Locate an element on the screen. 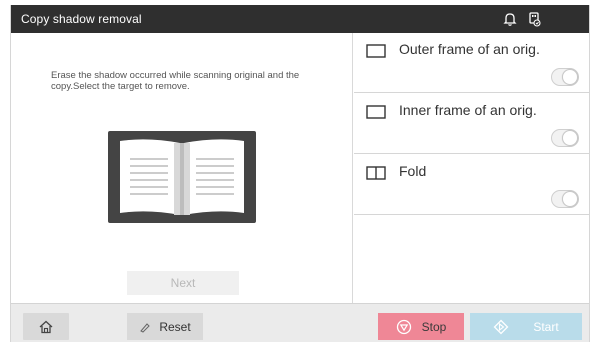  option-fold: Fold is located at coordinates (471, 185).